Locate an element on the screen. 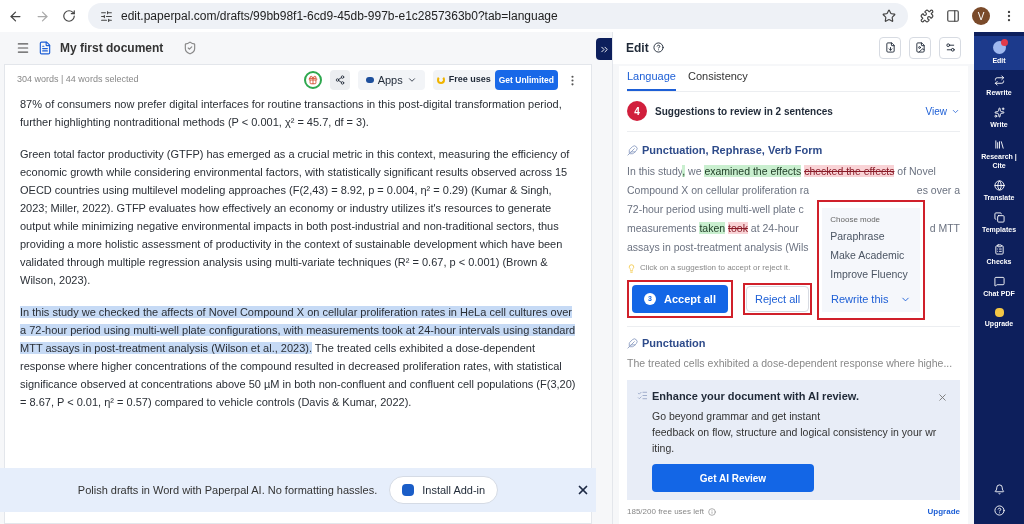 This screenshot has width=1024, height=524. word-logo-icon is located at coordinates (408, 490).